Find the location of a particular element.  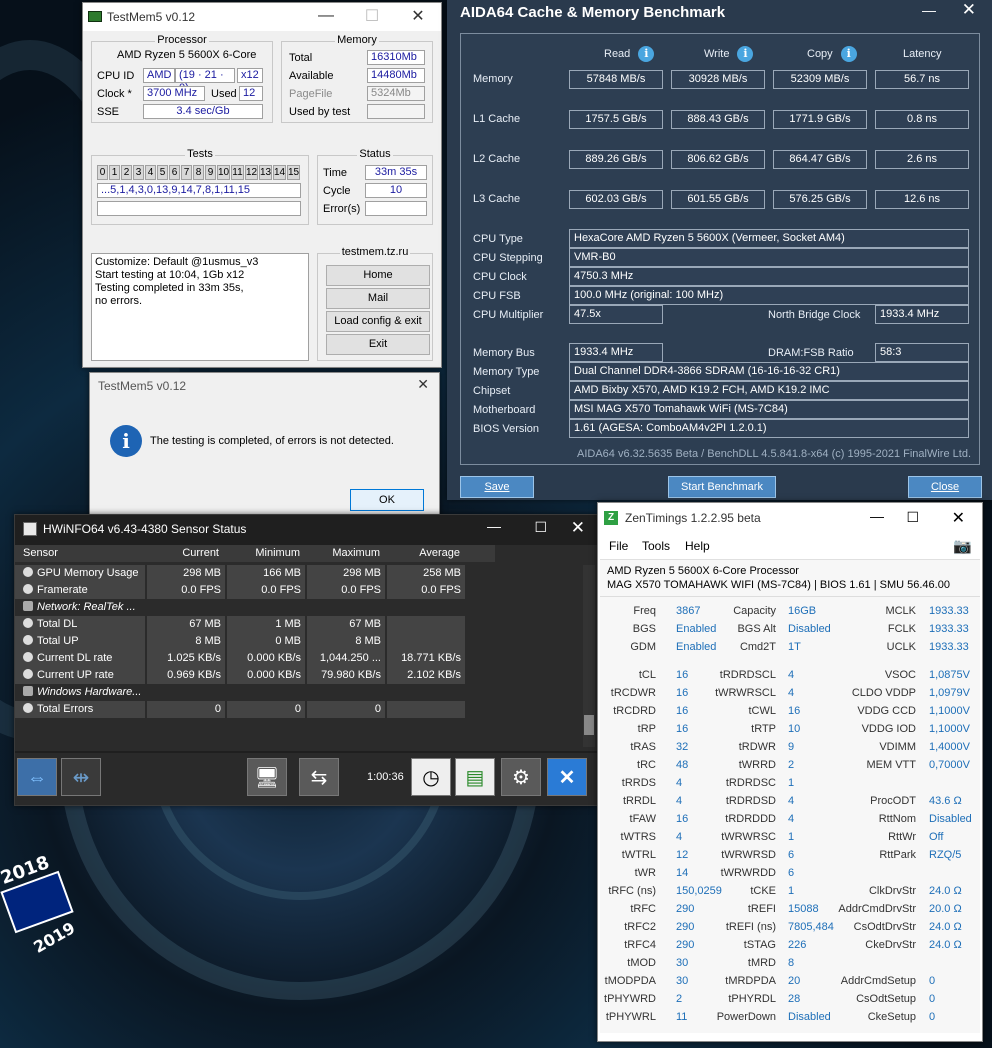

write-header: Write i is located at coordinates (729, 54).